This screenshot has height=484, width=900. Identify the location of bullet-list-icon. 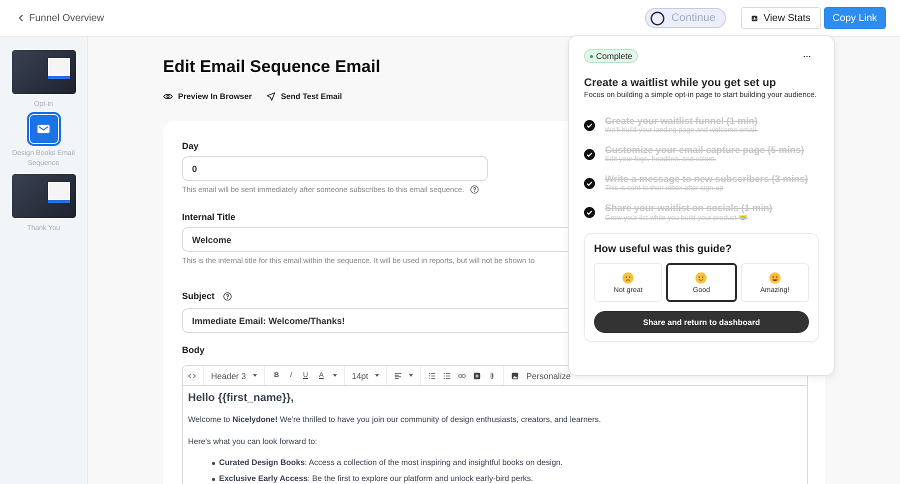
(447, 376).